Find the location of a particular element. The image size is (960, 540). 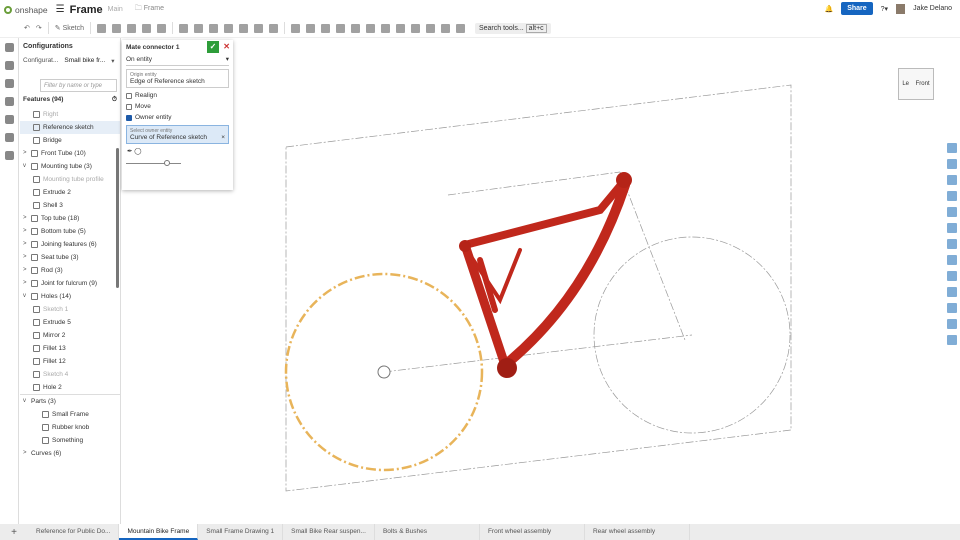

mate-connector-icon is located at coordinates (385, 28).